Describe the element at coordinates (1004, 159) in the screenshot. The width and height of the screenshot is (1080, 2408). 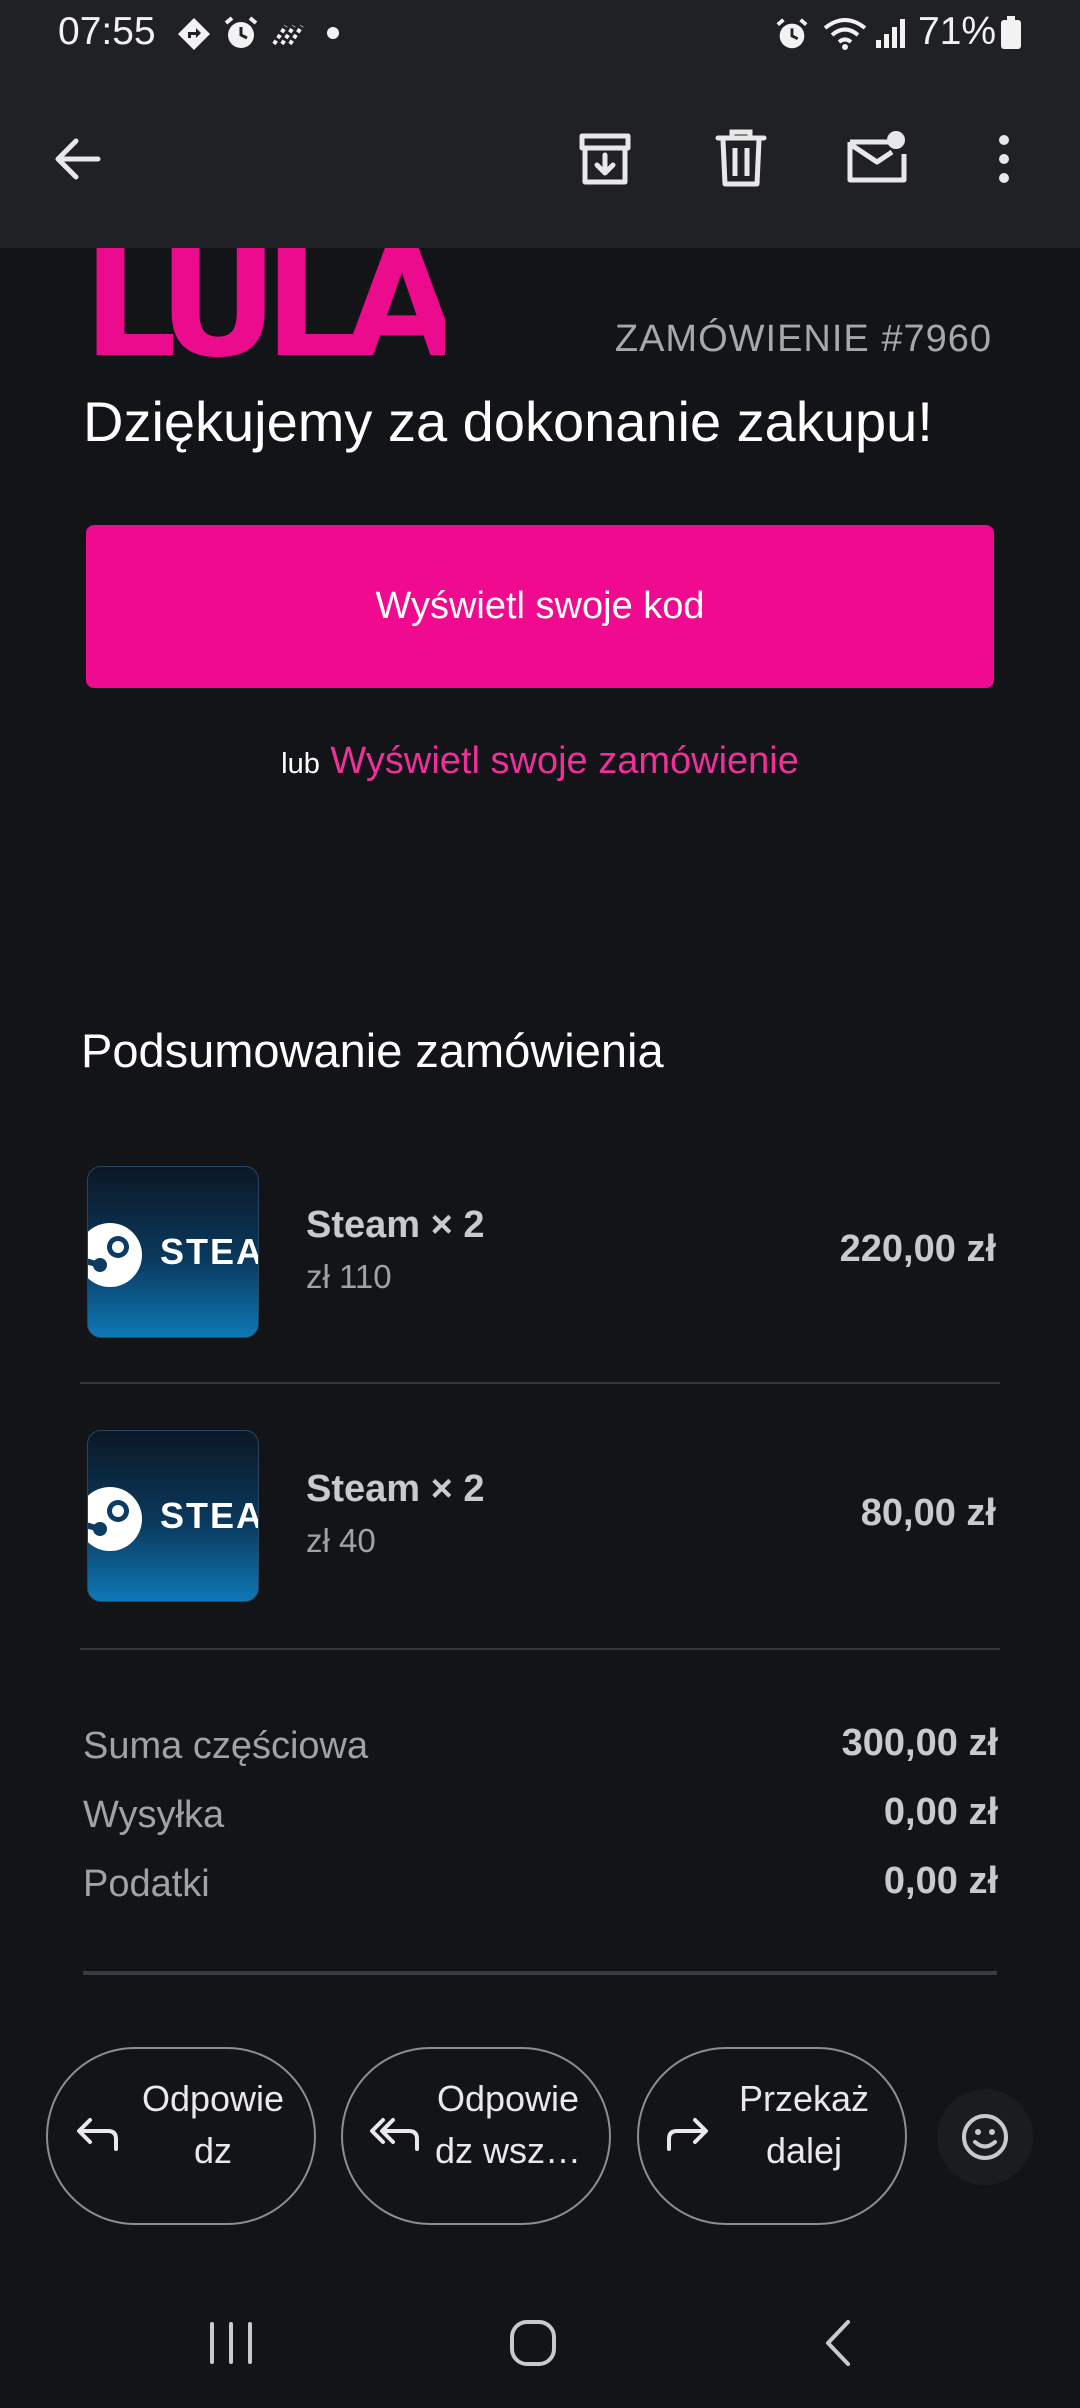
I see `more-options-icon` at that location.